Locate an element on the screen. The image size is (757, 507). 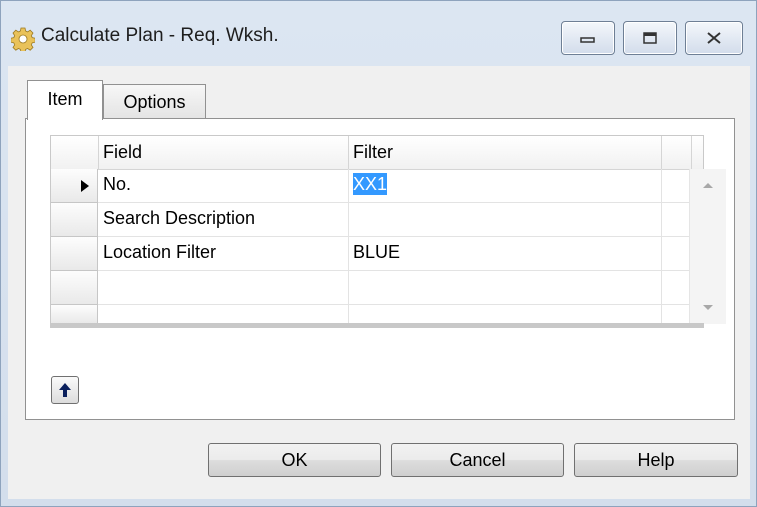
filter-value-selected: XX1 is located at coordinates (370, 184).